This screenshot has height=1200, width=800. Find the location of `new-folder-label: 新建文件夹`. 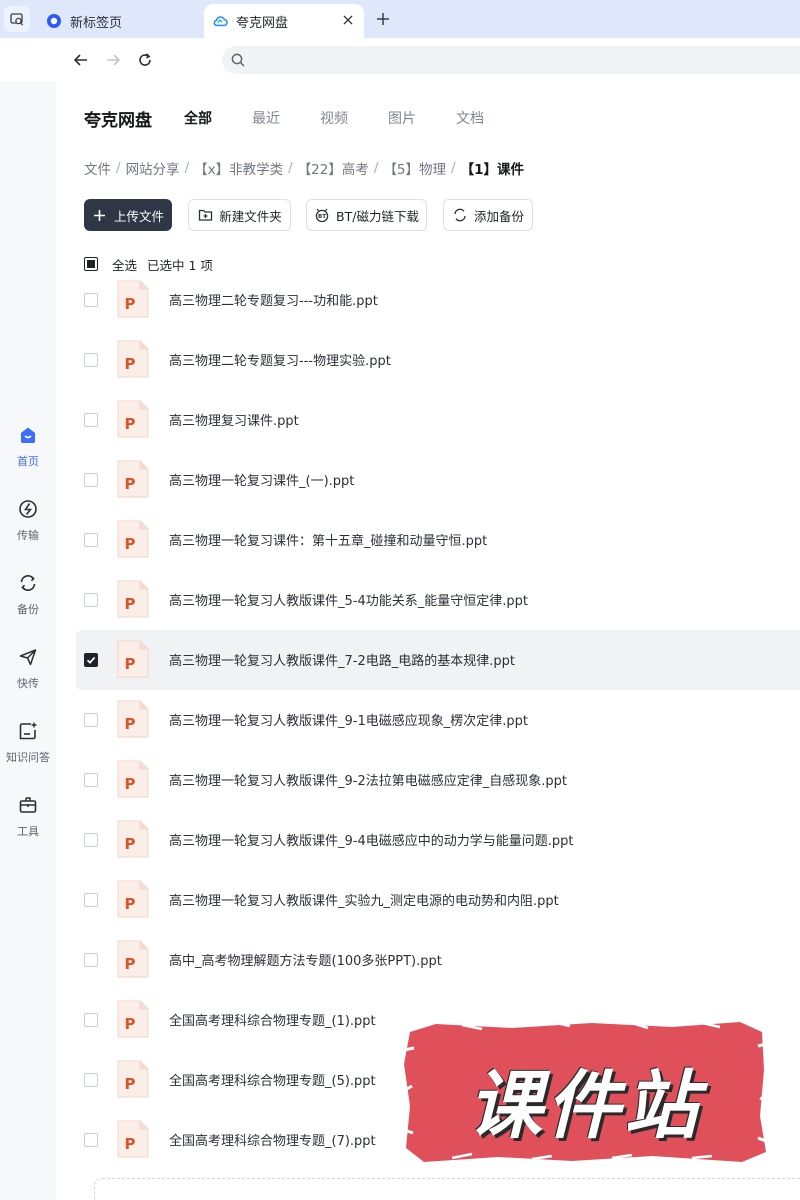

new-folder-label: 新建文件夹 is located at coordinates (250, 216).